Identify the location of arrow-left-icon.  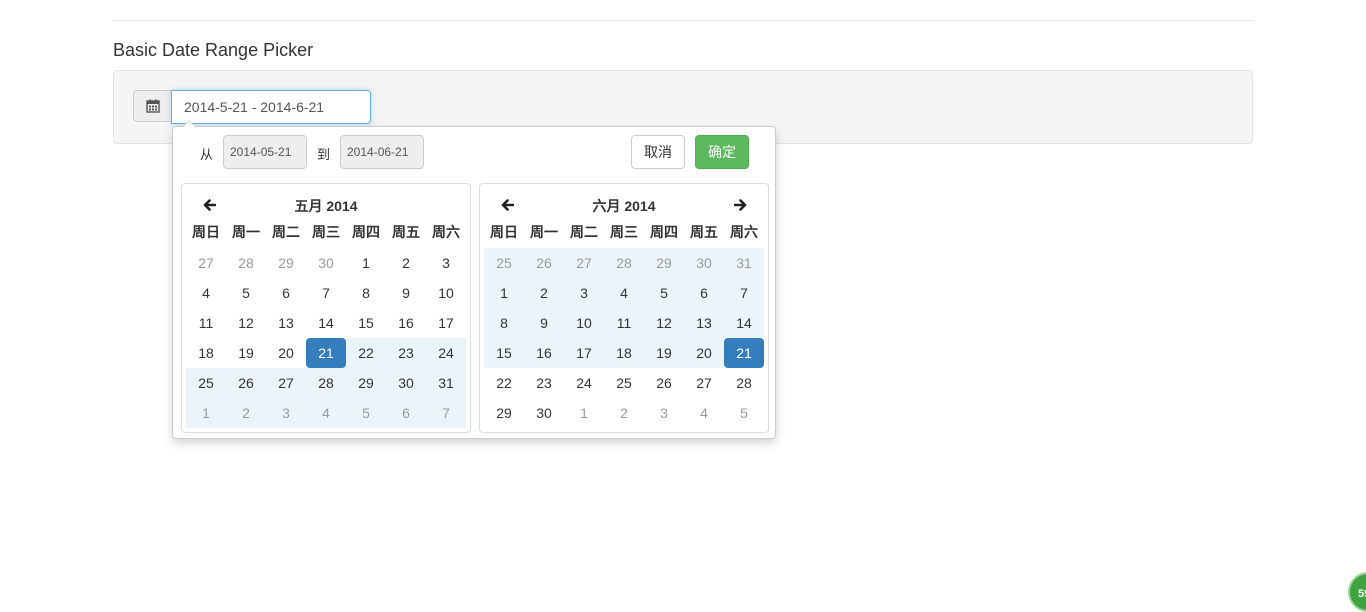
(507, 205).